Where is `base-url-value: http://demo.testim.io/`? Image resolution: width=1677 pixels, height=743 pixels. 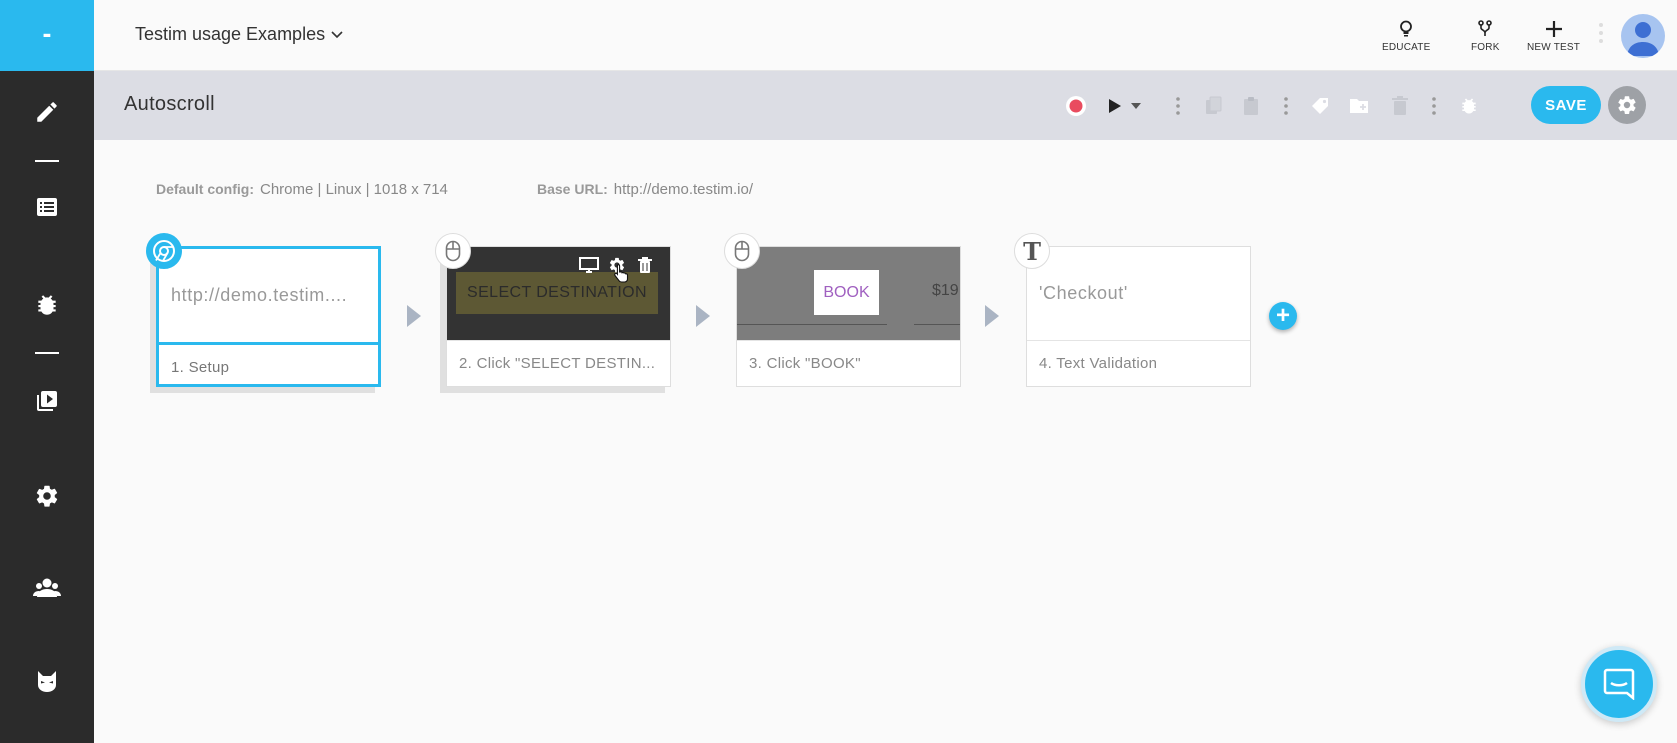 base-url-value: http://demo.testim.io/ is located at coordinates (683, 189).